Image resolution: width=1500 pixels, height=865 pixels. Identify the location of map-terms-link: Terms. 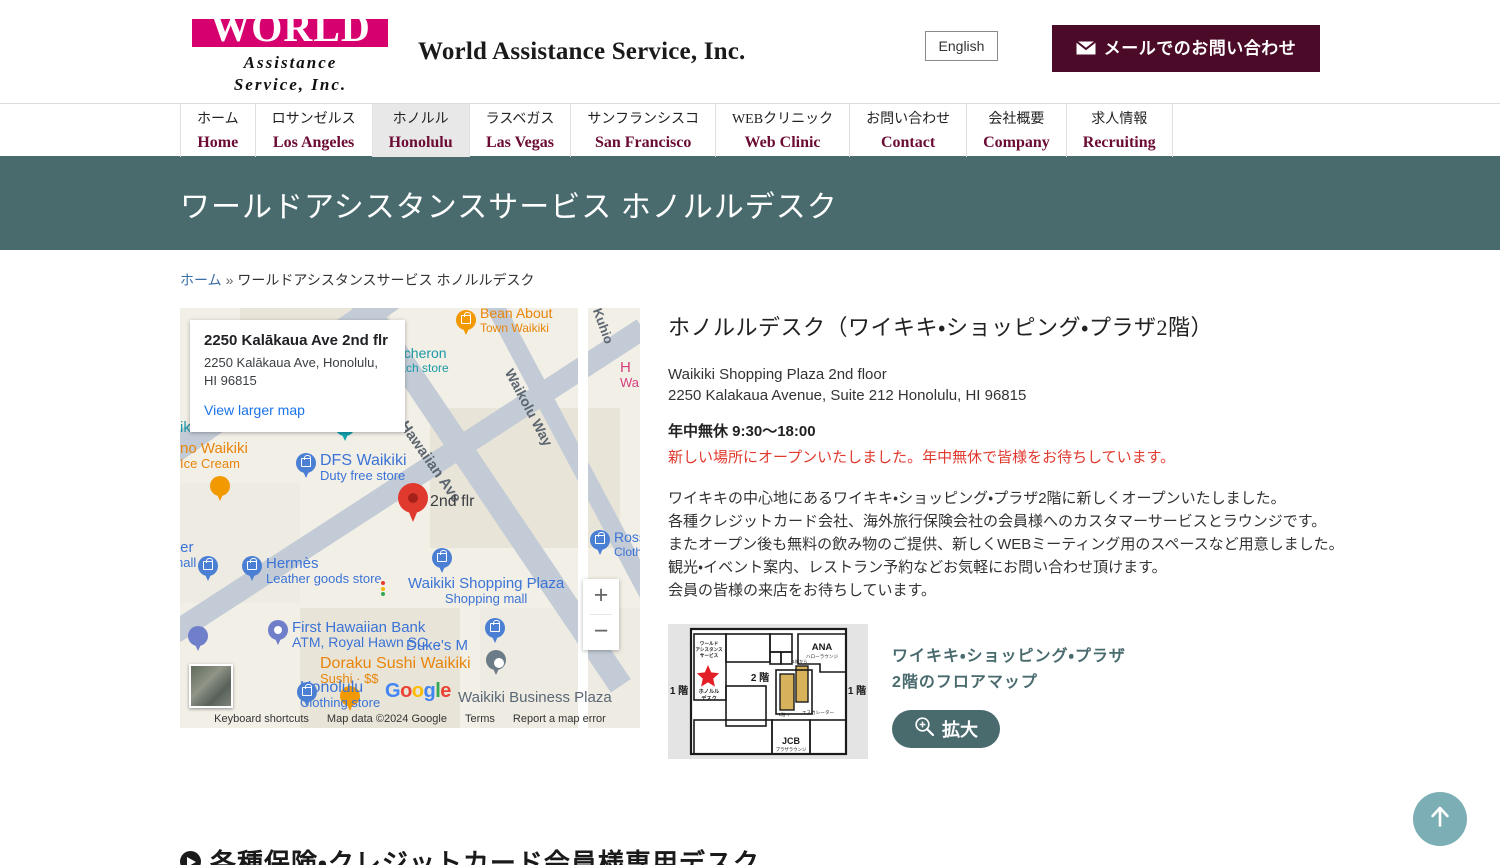
(480, 719).